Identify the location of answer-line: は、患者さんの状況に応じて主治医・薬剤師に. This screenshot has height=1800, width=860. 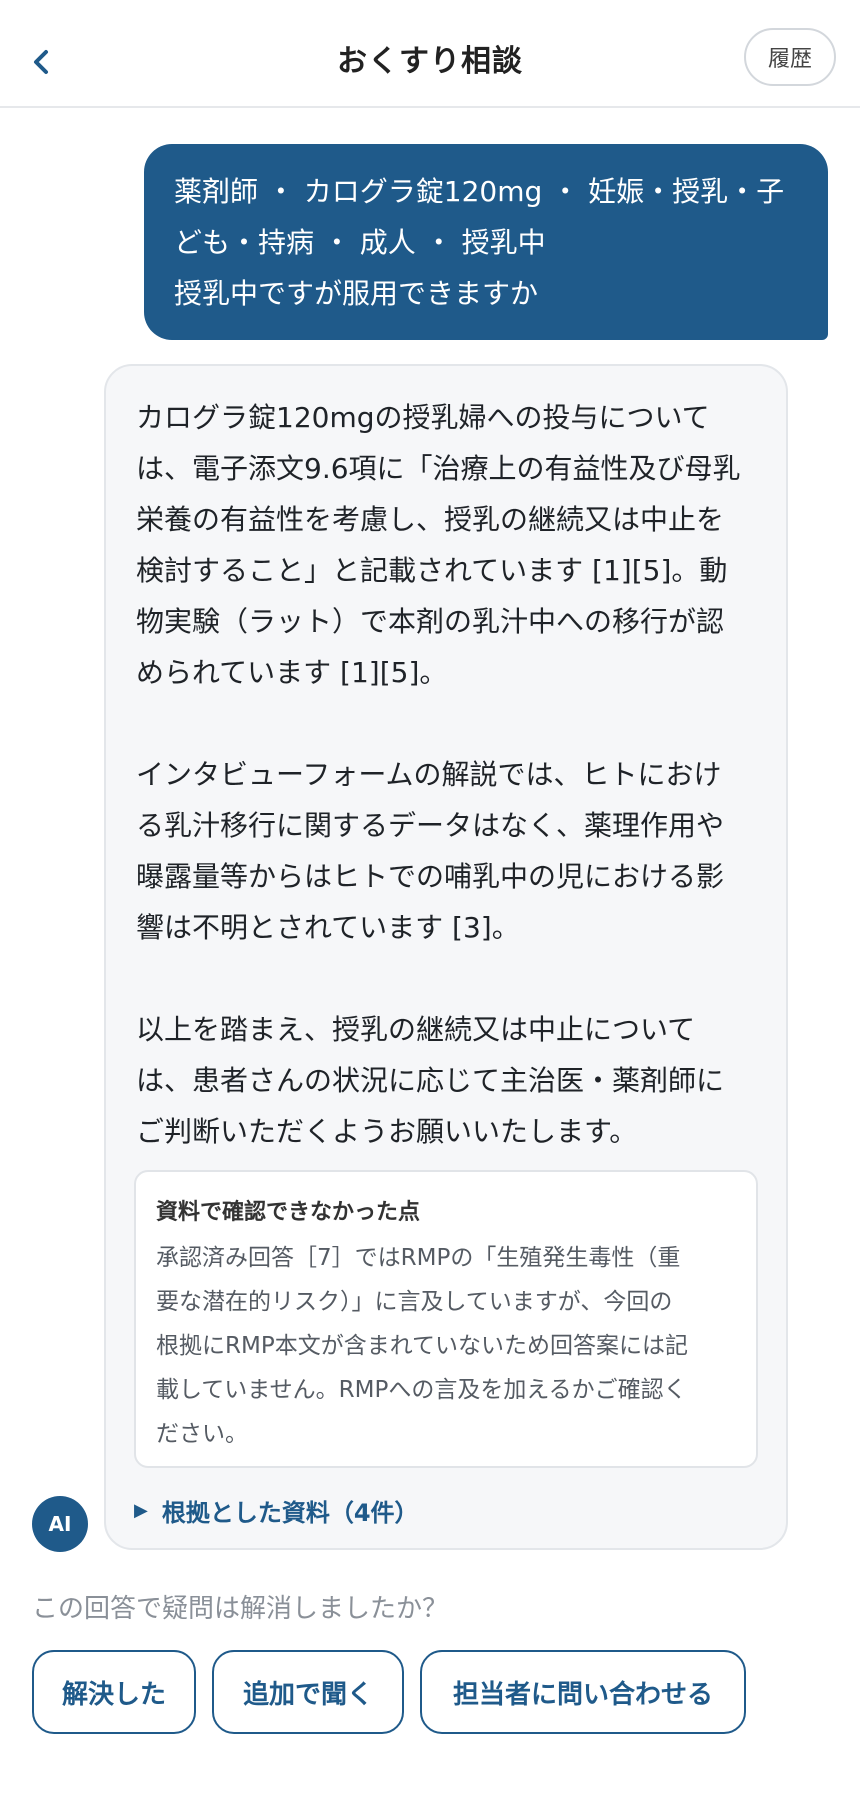
(430, 1080).